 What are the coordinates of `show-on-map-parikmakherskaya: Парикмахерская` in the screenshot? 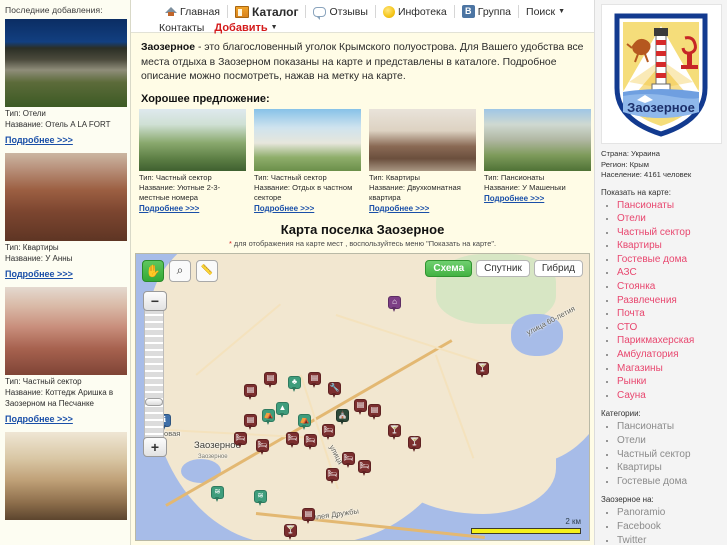 It's located at (655, 340).